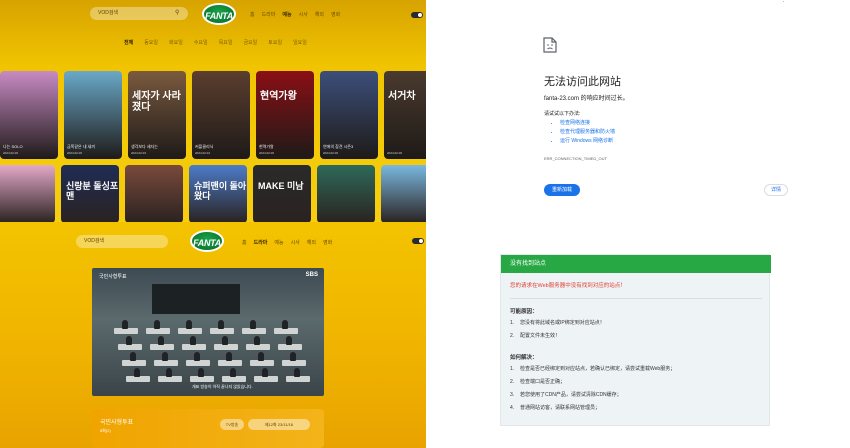 The image size is (850, 448). I want to click on tab-thu: 목요일, so click(226, 42).